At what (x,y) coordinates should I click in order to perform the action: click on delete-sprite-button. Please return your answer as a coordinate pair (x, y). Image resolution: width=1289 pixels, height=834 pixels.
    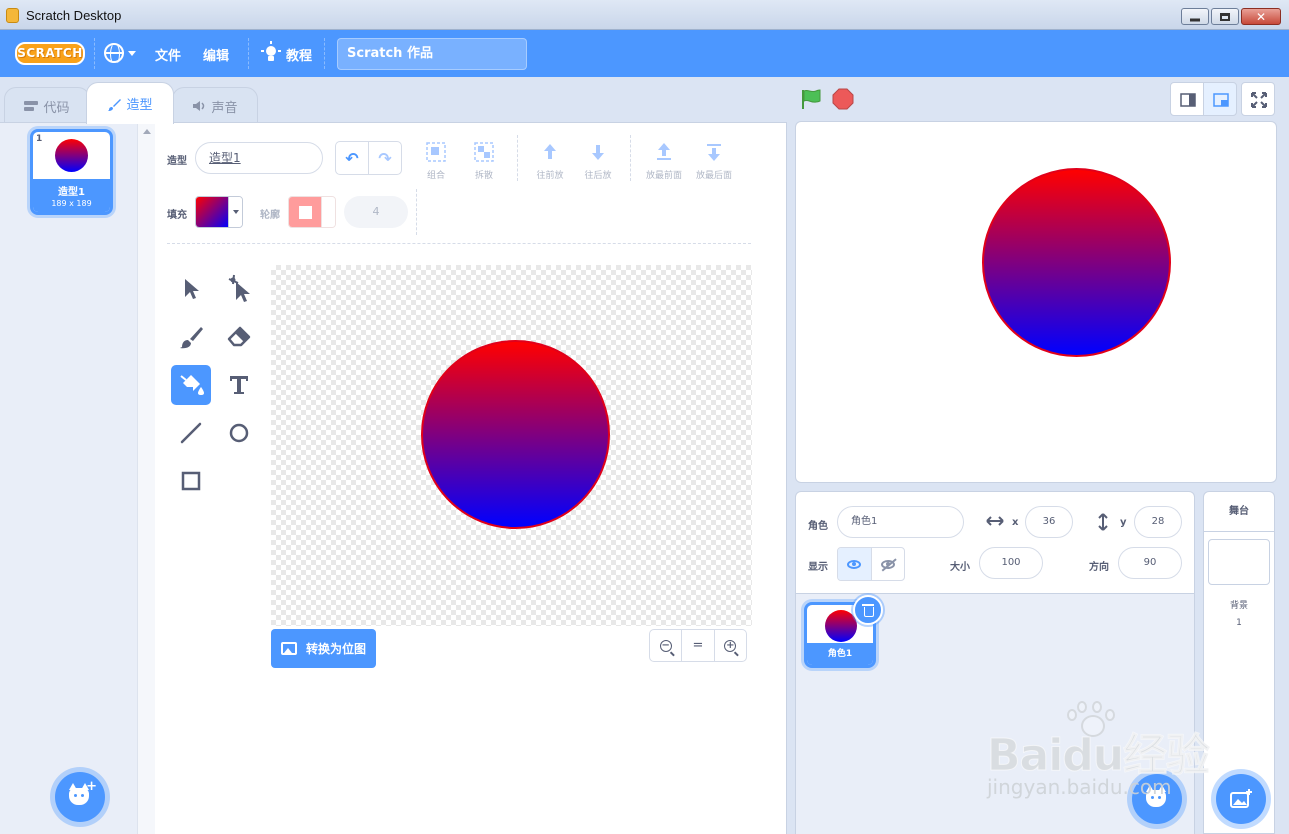
    Looking at the image, I should click on (868, 610).